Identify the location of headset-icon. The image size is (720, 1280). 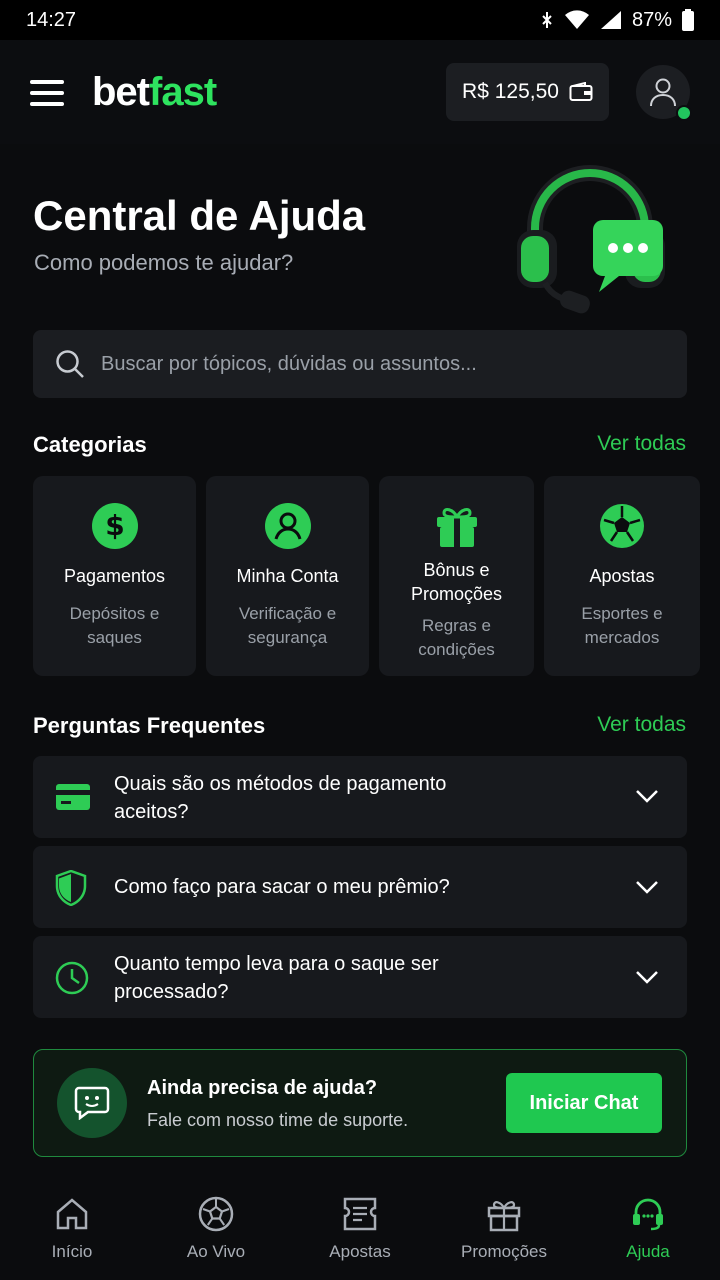
(648, 1214).